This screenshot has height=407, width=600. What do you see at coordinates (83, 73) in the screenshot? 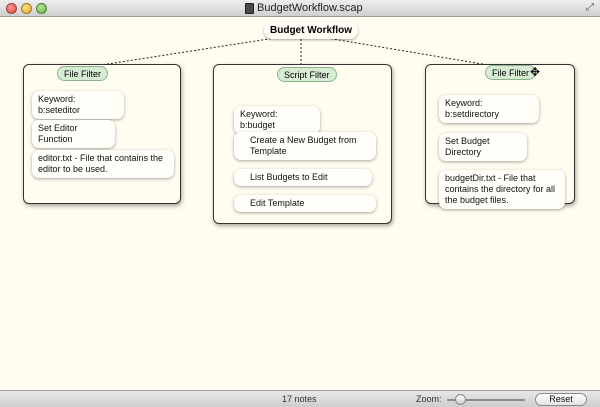
I see `group-title-file-filter-editor: File Filter` at bounding box center [83, 73].